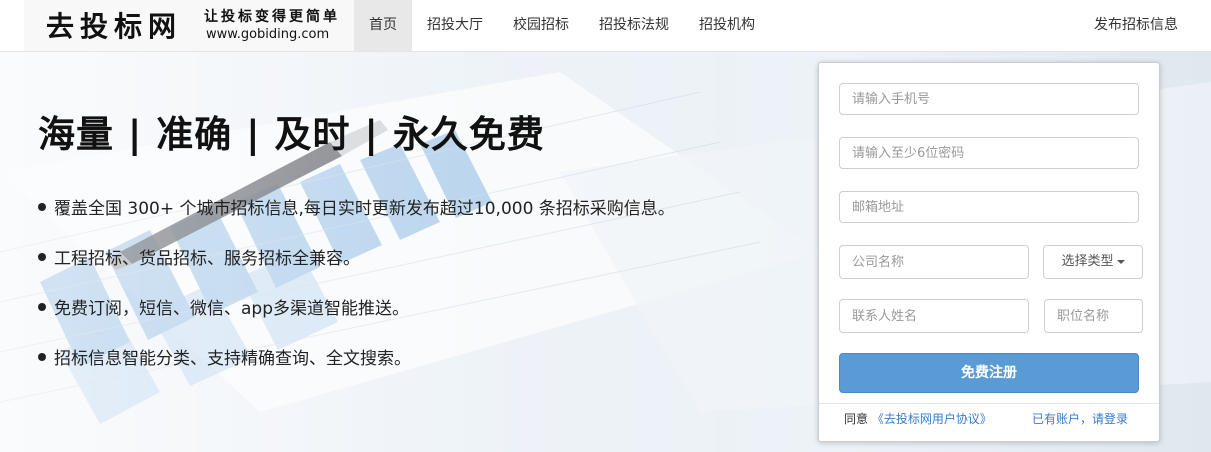  What do you see at coordinates (272, 17) in the screenshot?
I see `logo-slogan: 让投标变得更简单` at bounding box center [272, 17].